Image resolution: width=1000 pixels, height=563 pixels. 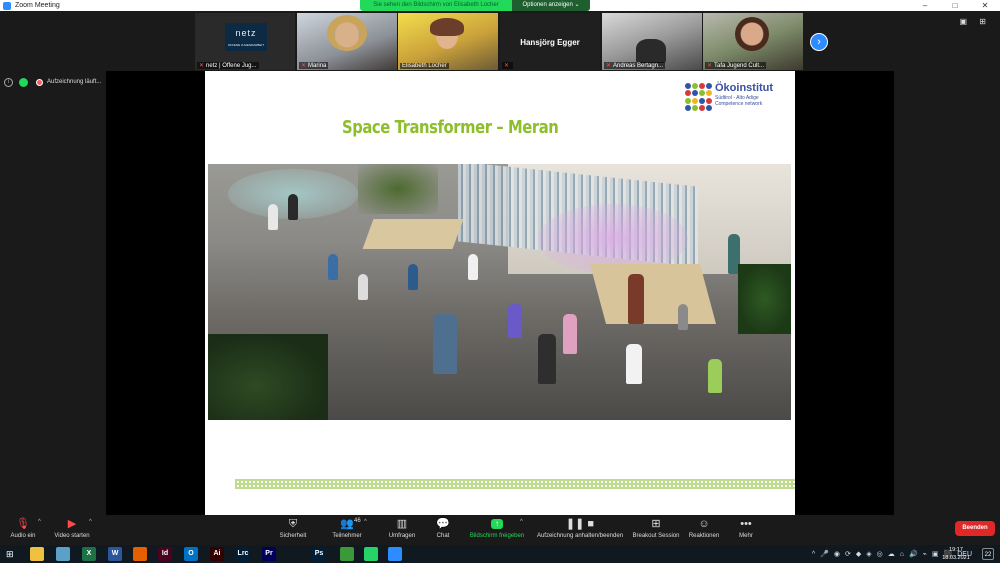 I want to click on maximize-button: □, so click(x=955, y=5).